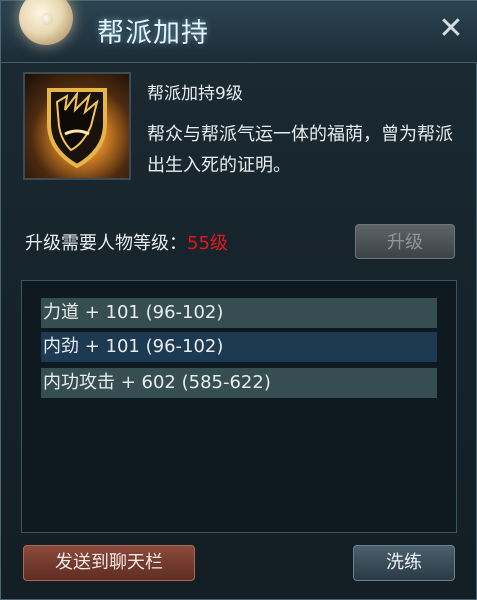 The height and width of the screenshot is (600, 477). I want to click on close-button: ✕, so click(451, 30).